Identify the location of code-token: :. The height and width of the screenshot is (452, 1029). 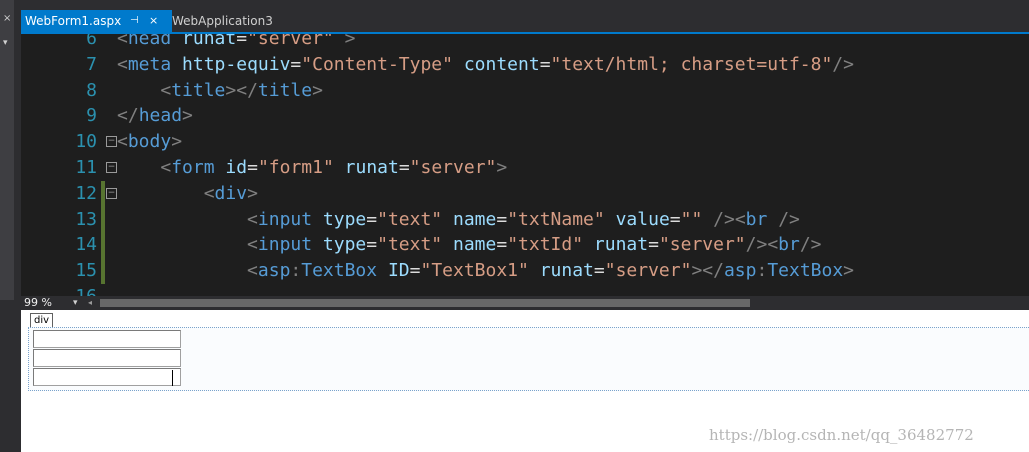
(296, 271).